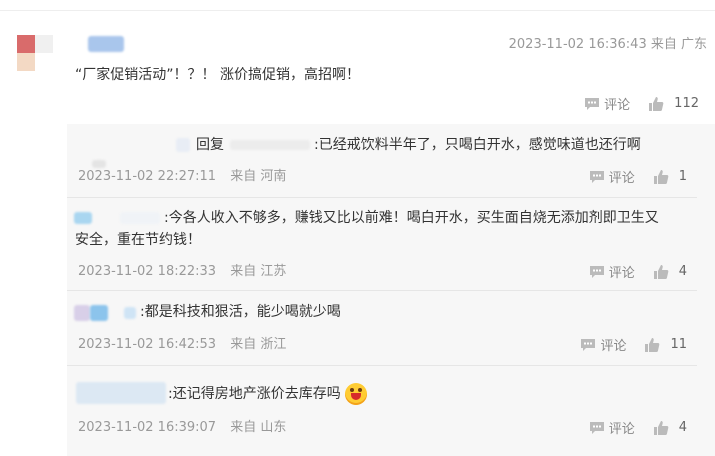 This screenshot has width=715, height=456. What do you see at coordinates (670, 177) in the screenshot?
I see `like-button: 1` at bounding box center [670, 177].